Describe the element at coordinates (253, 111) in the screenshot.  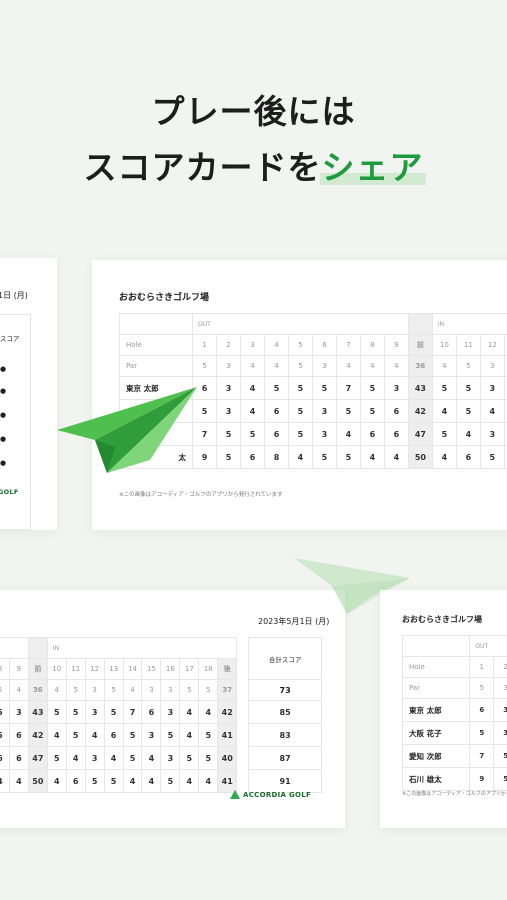
I see `headline-line1: プレー後には` at that location.